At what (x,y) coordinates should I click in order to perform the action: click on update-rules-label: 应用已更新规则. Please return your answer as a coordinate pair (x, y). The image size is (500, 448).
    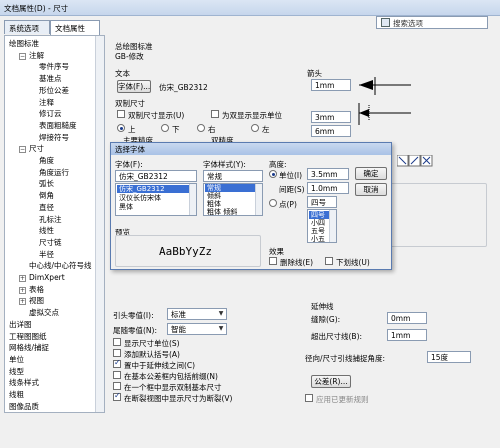
    Looking at the image, I should click on (342, 399).